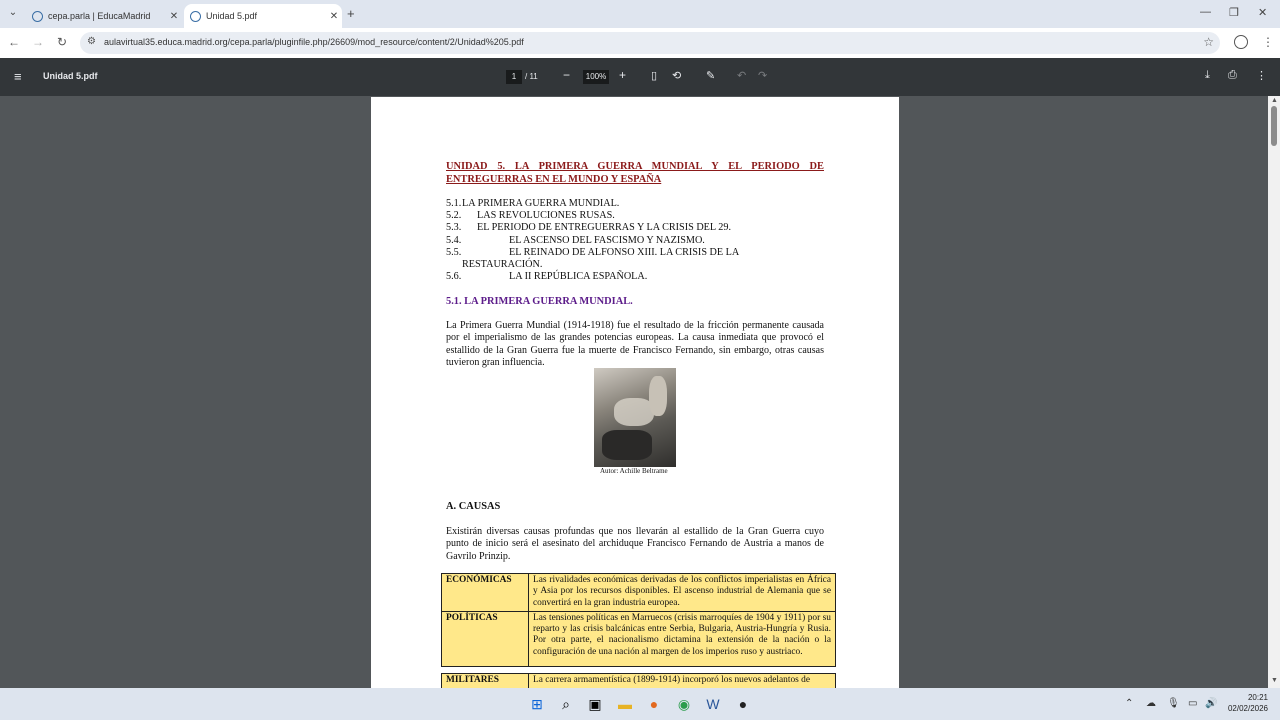 This screenshot has width=1280, height=720. I want to click on firefox-icon: ●, so click(654, 704).